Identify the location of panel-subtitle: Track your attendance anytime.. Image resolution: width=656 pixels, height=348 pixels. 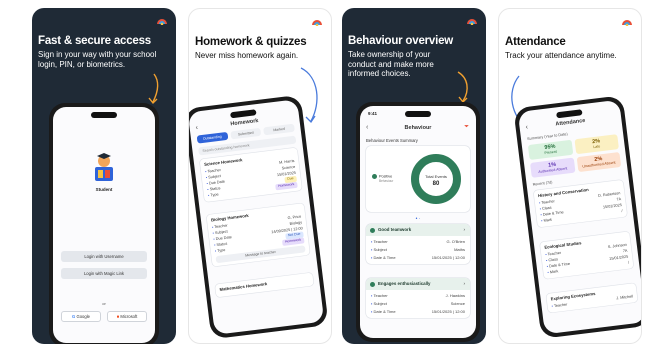
(561, 55).